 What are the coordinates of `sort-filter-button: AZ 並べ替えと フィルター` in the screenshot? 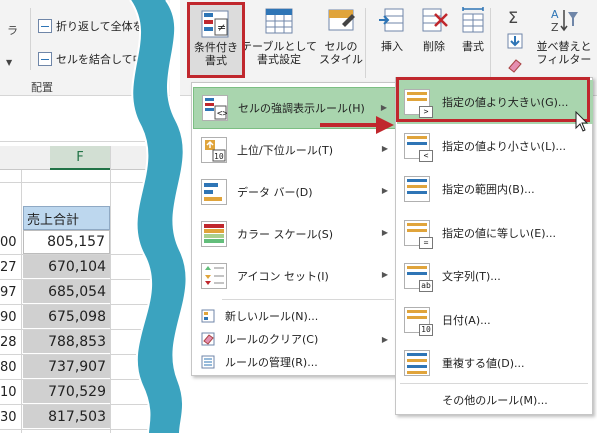 It's located at (564, 42).